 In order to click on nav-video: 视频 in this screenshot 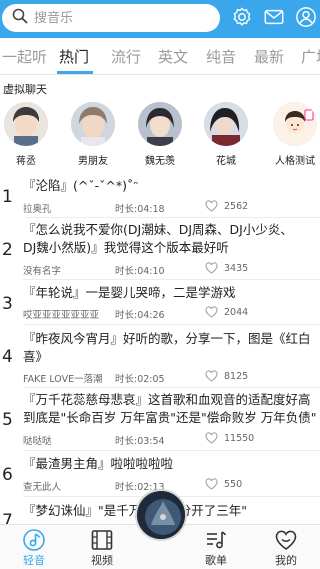, I will do `click(102, 548)`.